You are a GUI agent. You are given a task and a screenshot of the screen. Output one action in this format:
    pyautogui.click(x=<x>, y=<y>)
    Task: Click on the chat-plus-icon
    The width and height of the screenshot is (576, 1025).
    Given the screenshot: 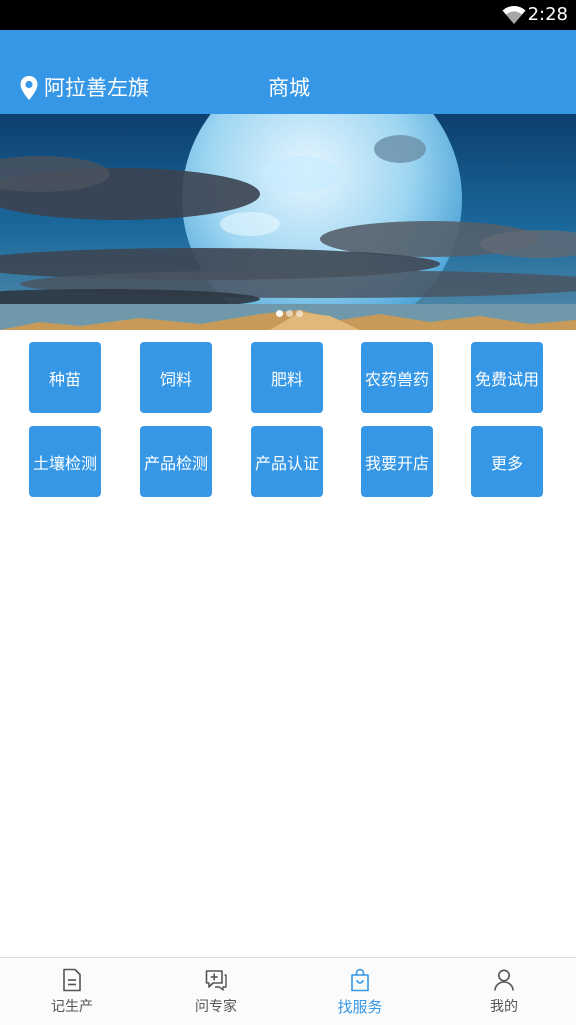 What is the action you would take?
    pyautogui.click(x=216, y=980)
    